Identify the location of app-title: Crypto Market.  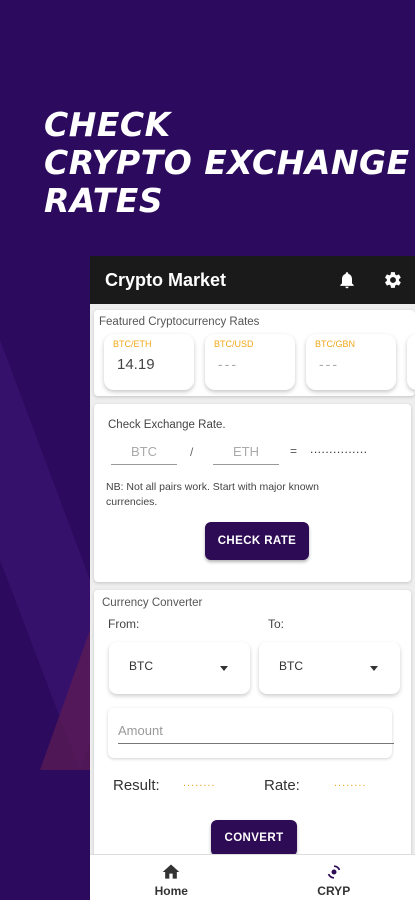
(166, 279).